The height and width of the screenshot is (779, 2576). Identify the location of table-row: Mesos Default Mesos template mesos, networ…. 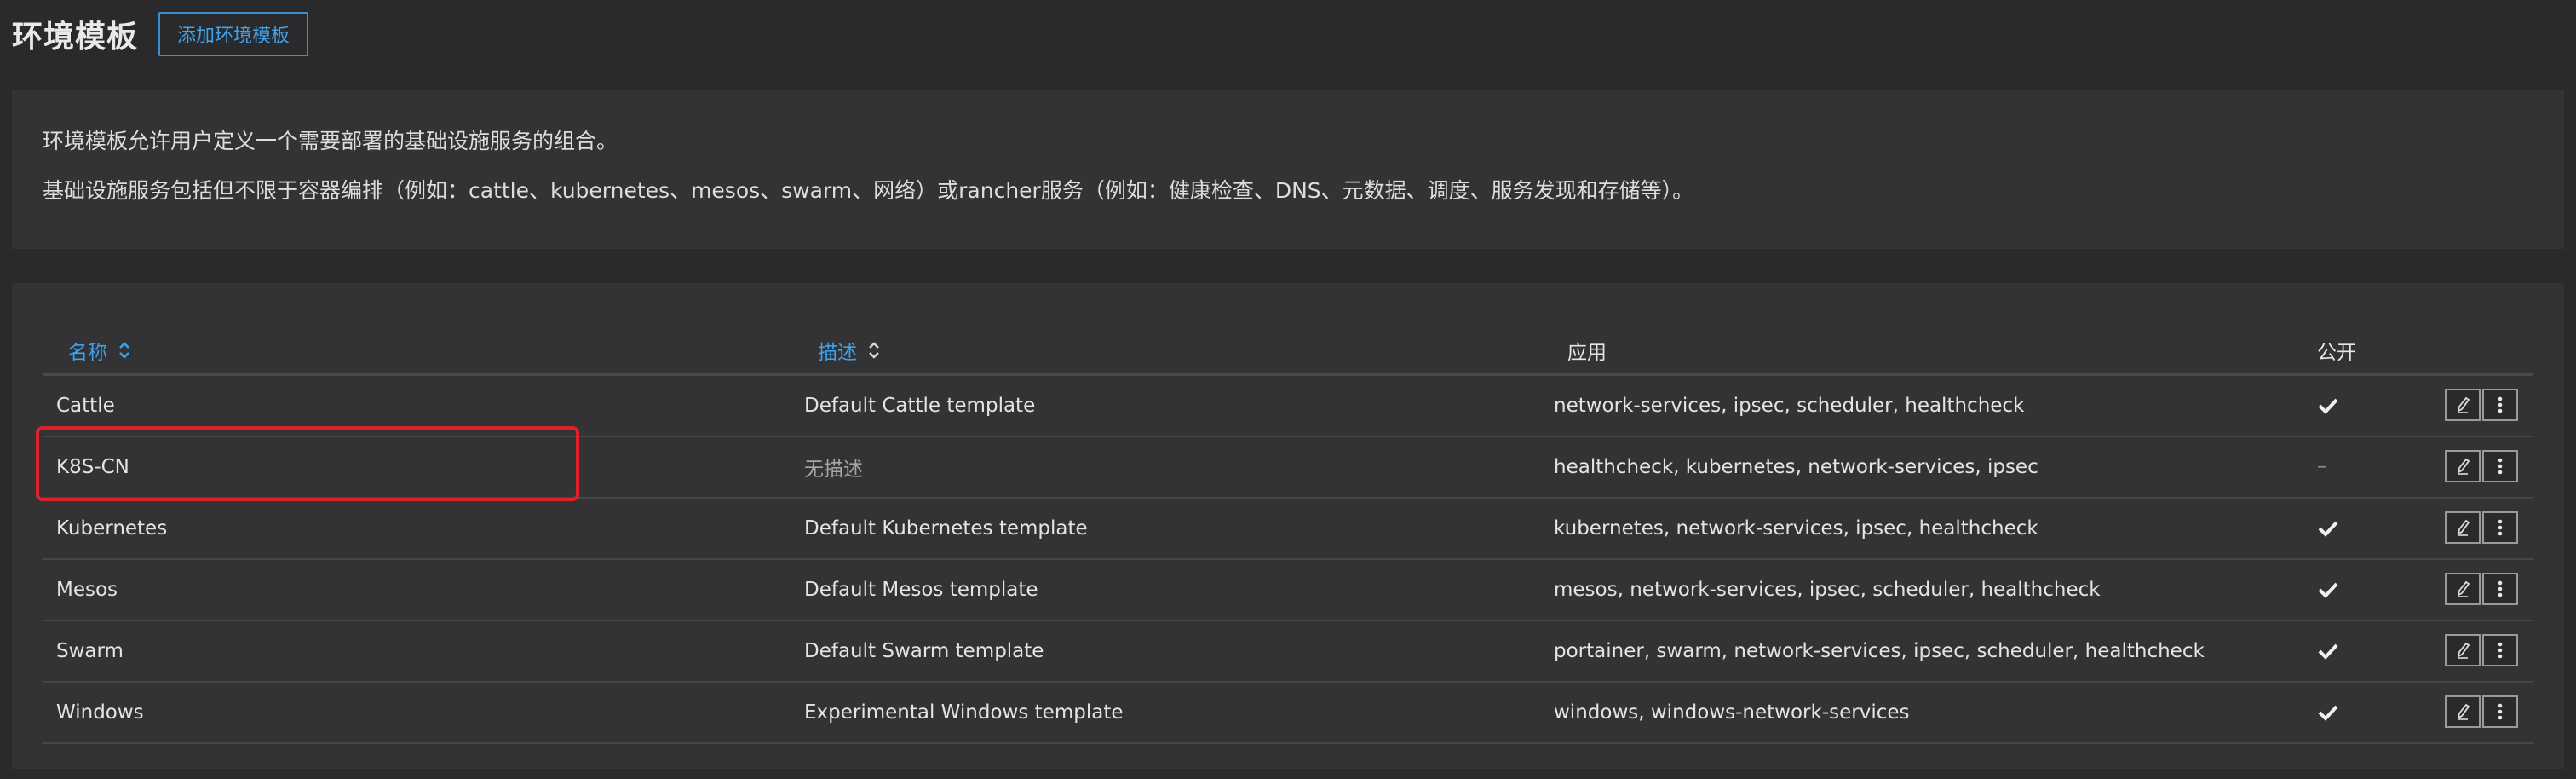
(1288, 590).